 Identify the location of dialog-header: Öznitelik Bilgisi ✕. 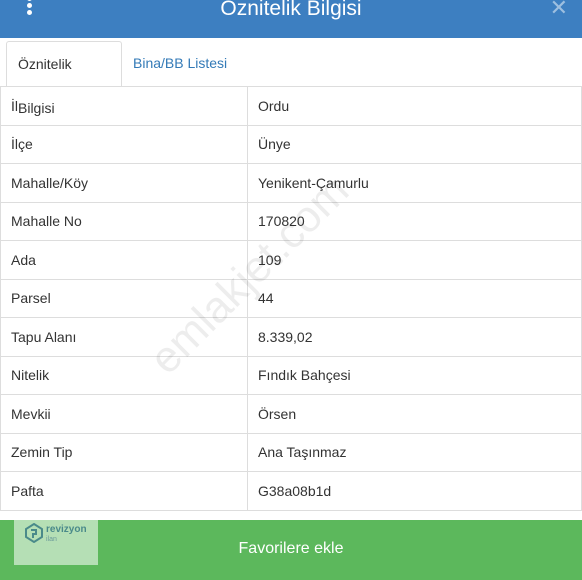
(291, 19).